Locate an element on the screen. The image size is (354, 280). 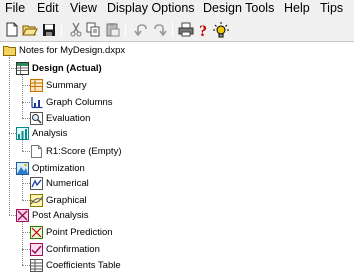
toolbar: ? is located at coordinates (177, 30).